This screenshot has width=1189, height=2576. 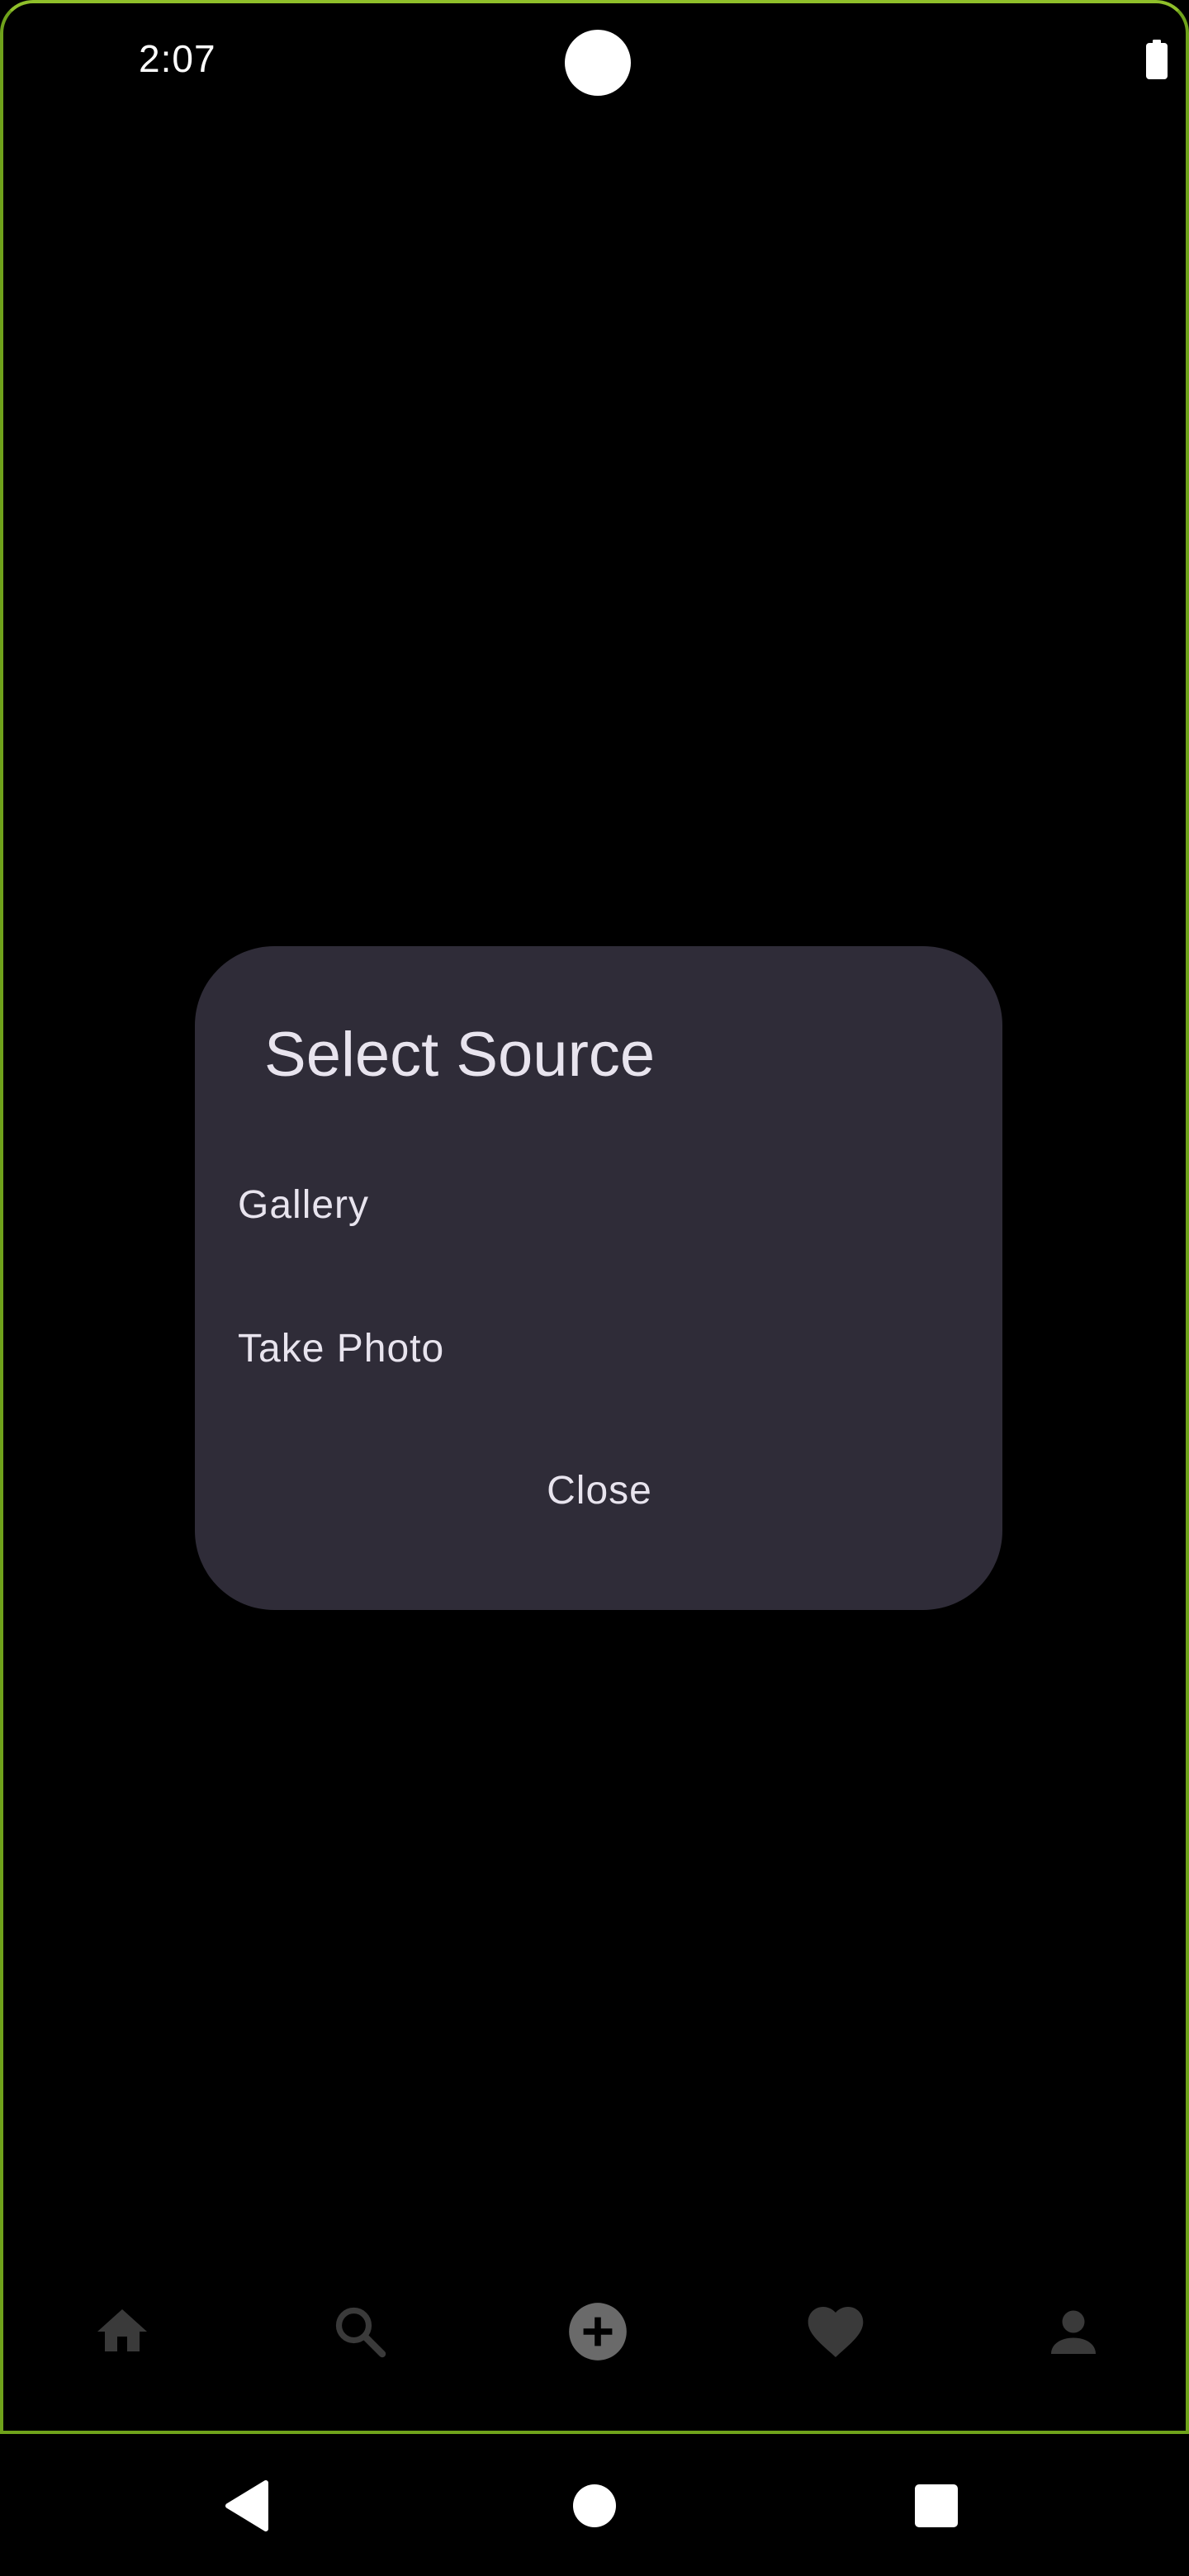 I want to click on heart-icon, so click(x=836, y=2332).